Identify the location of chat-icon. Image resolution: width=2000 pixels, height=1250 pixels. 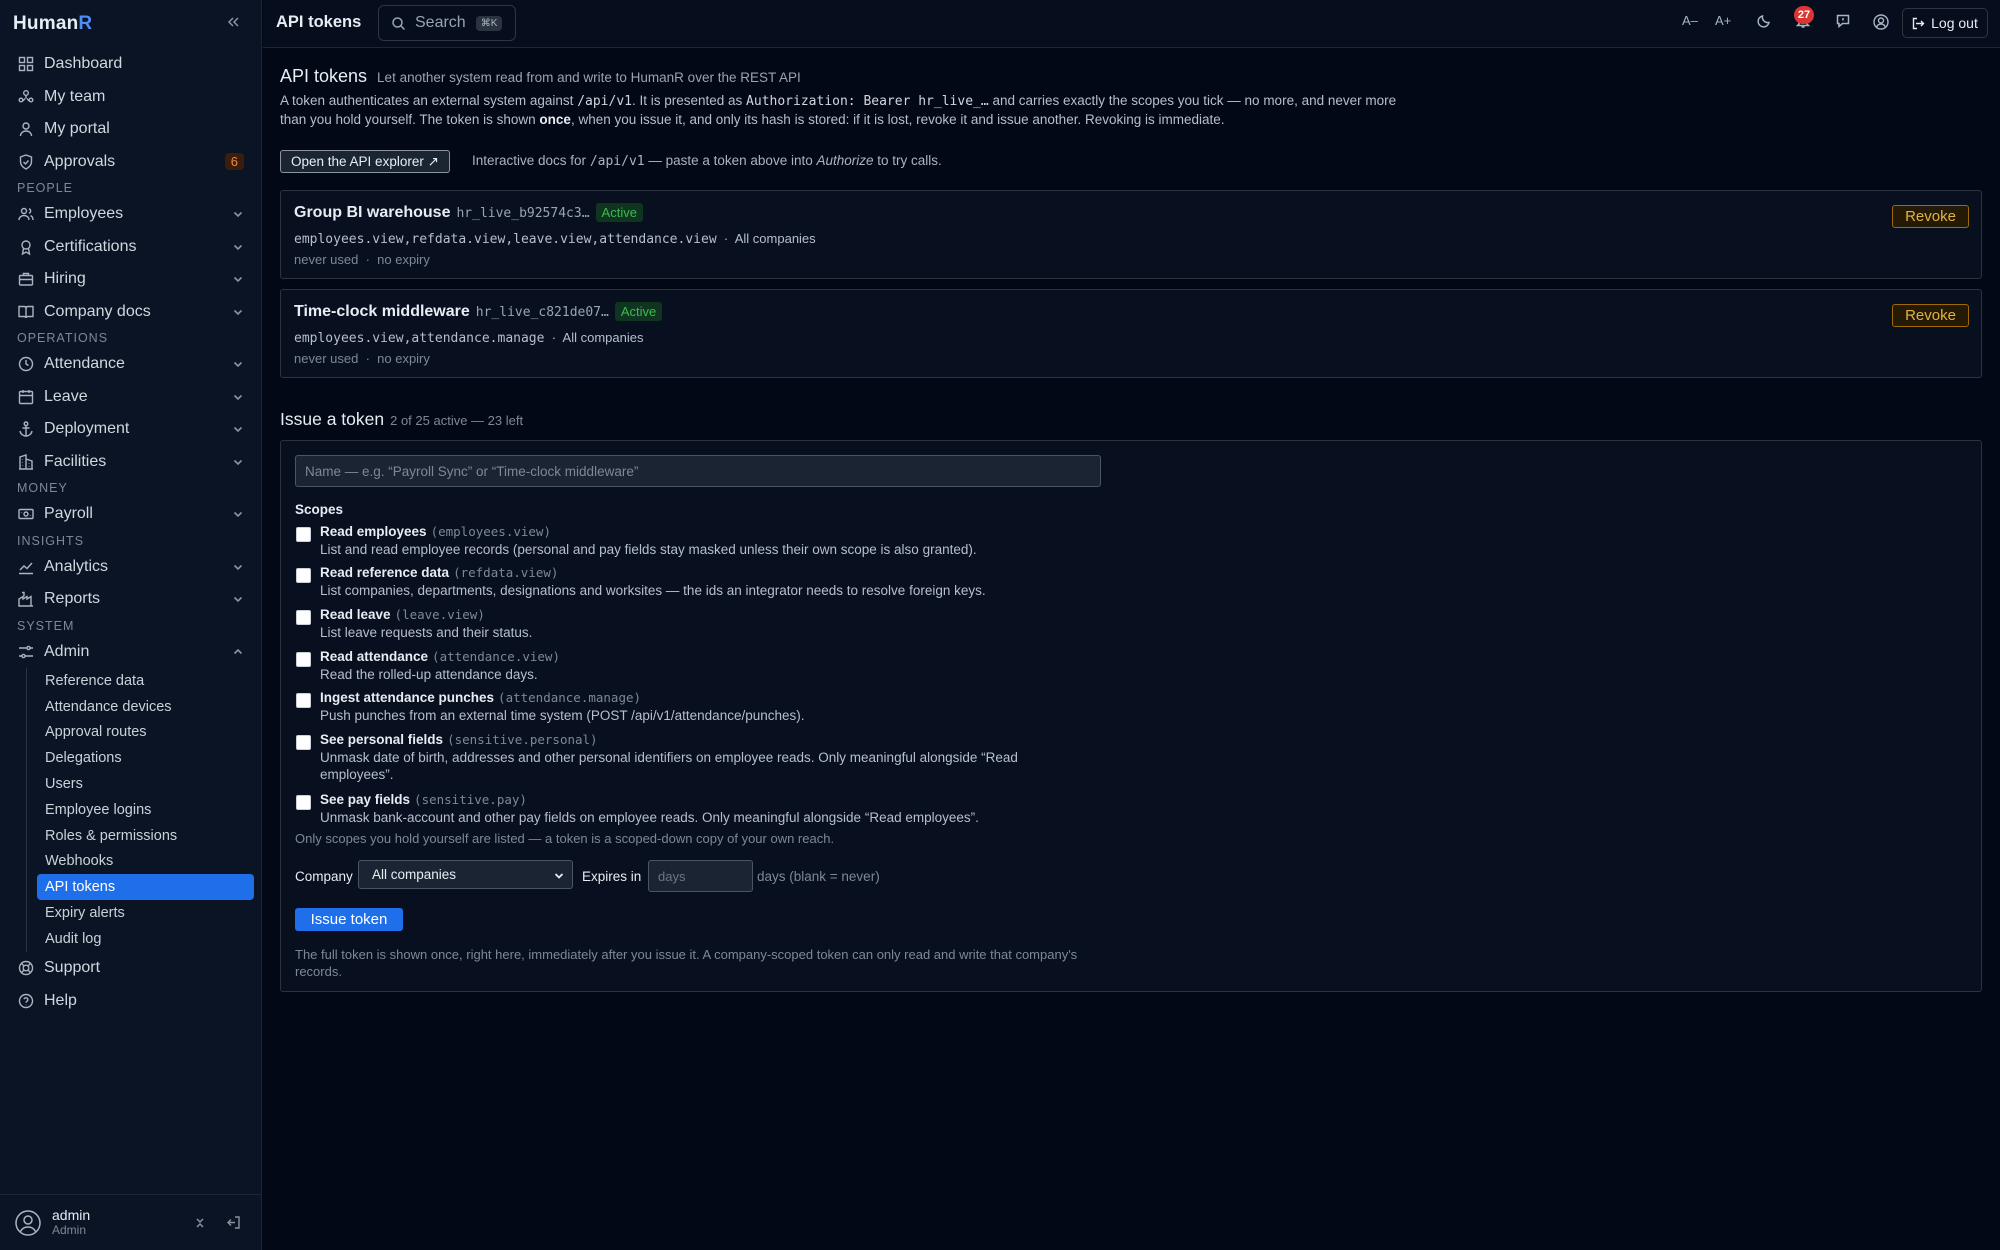
(1843, 21).